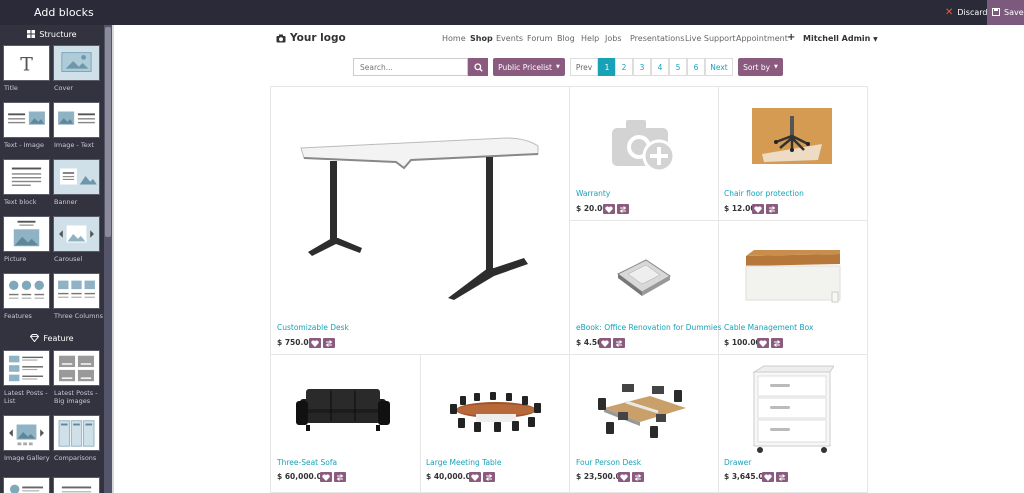  Describe the element at coordinates (26, 485) in the screenshot. I see `block-team` at that location.